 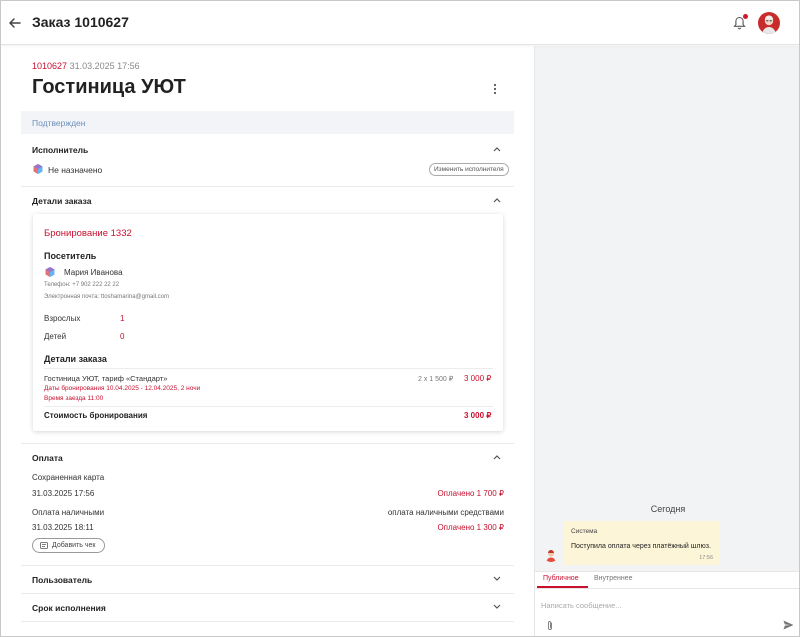 What do you see at coordinates (667, 588) in the screenshot?
I see `tabs-divider` at bounding box center [667, 588].